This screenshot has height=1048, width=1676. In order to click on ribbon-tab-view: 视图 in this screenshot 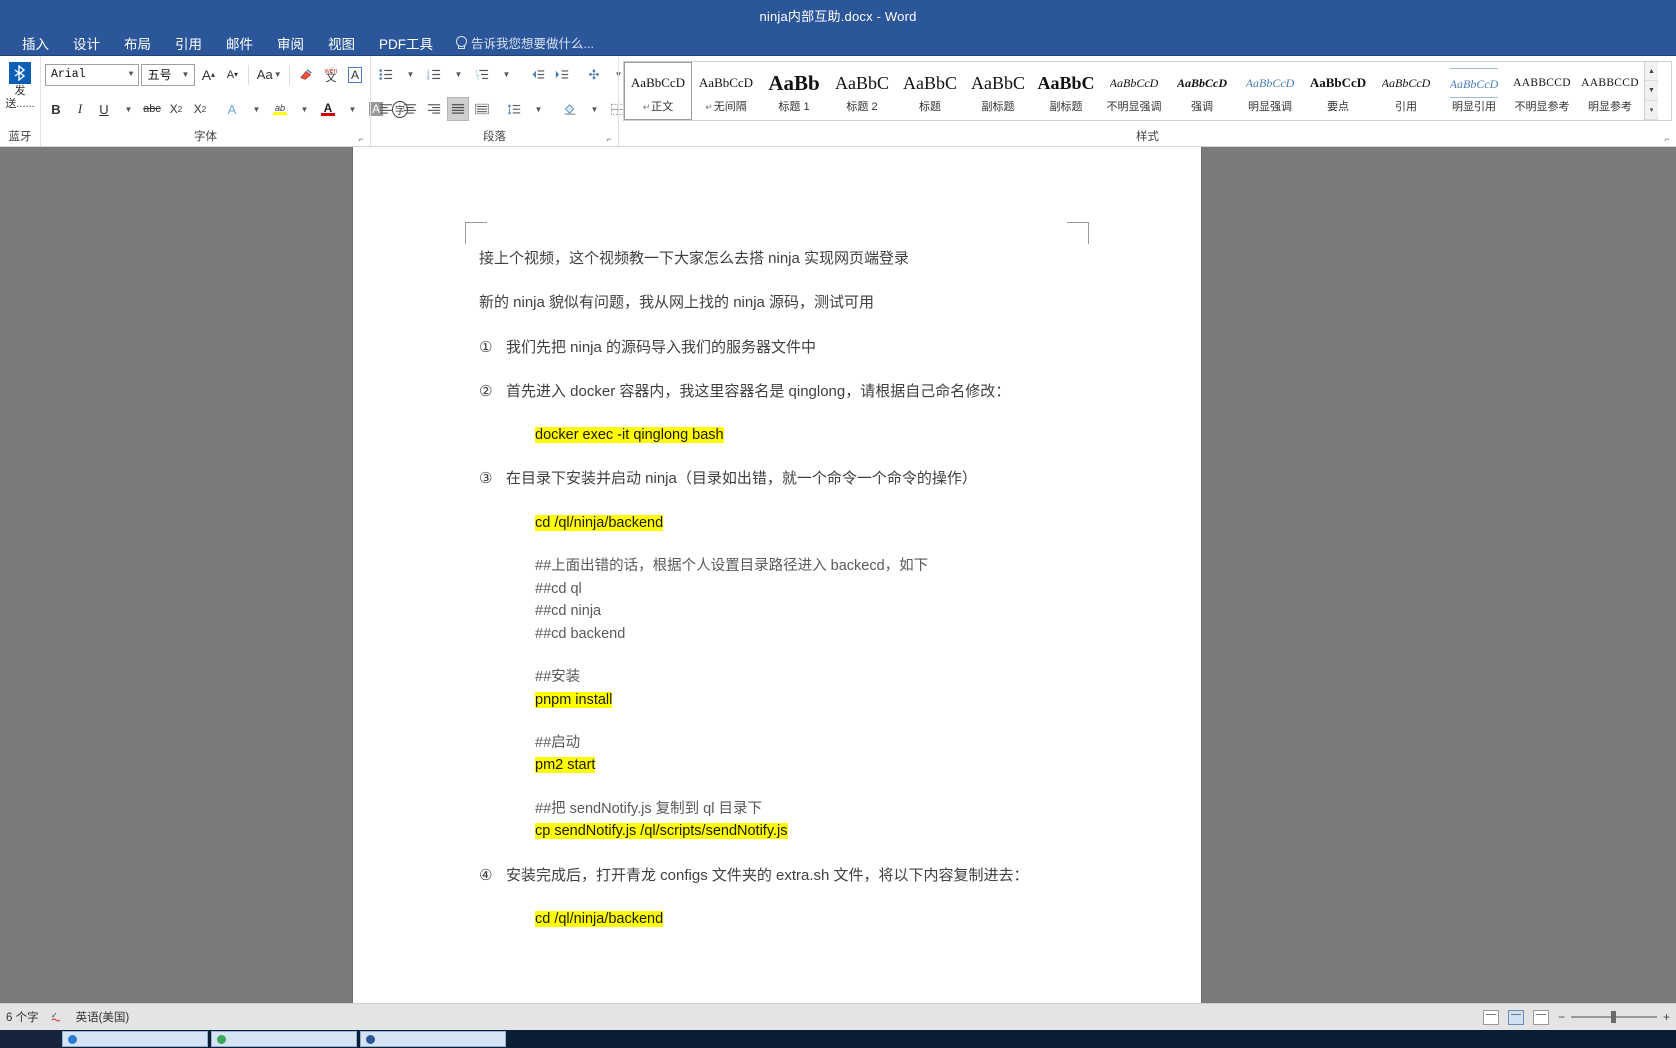, I will do `click(341, 43)`.